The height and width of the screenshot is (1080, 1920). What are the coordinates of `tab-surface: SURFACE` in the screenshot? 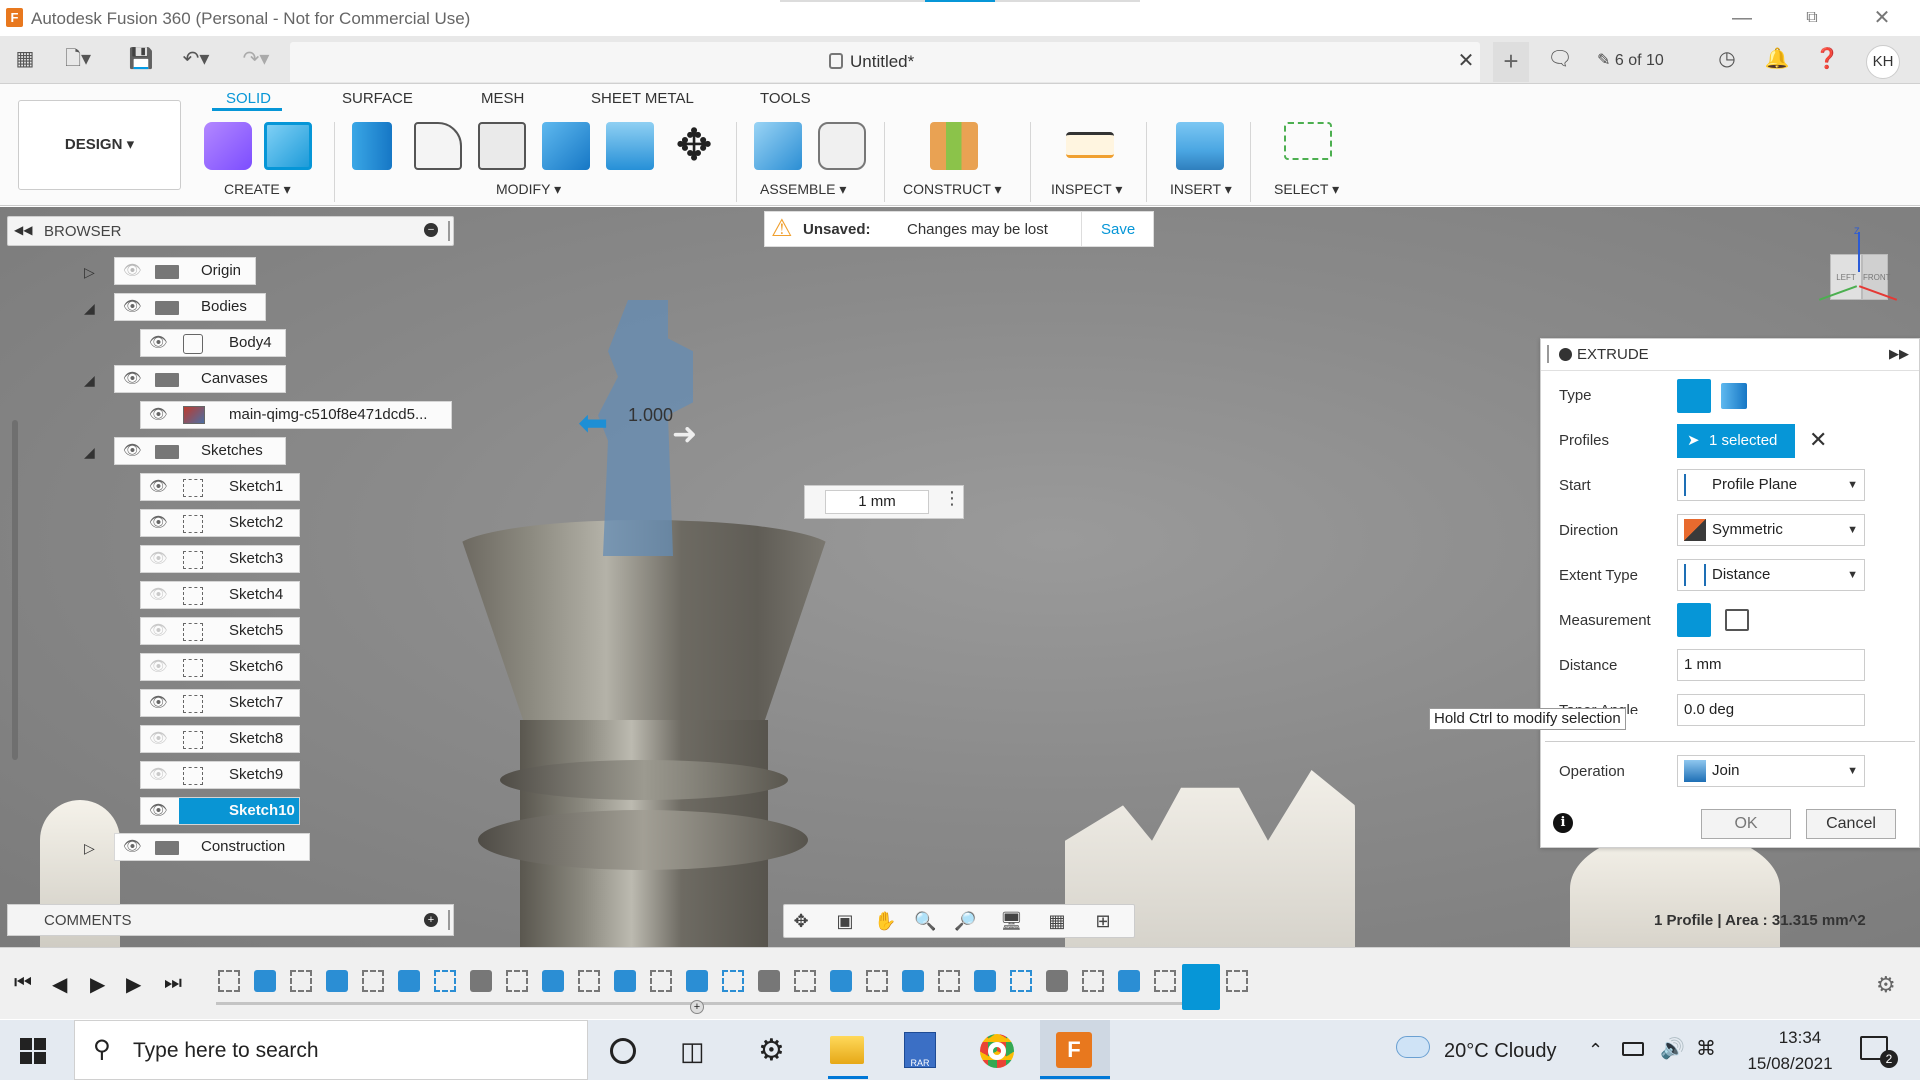 It's located at (377, 98).